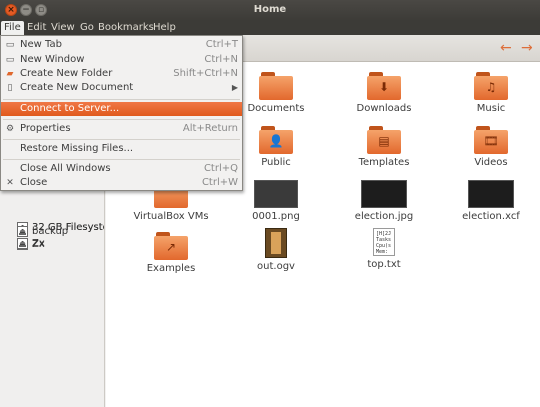 The image size is (540, 407). I want to click on right-arrow-icon: →, so click(527, 48).